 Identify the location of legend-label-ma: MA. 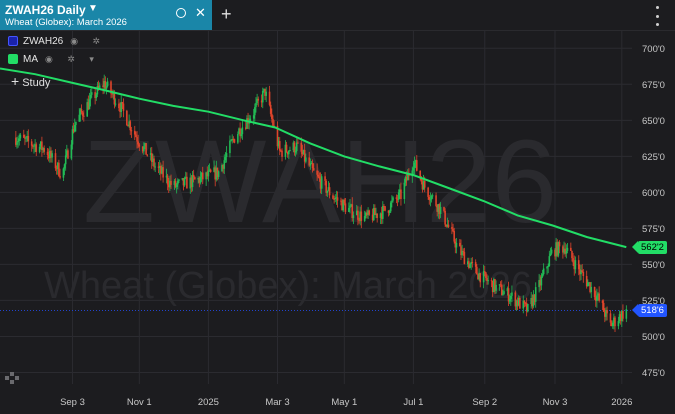
(30, 59).